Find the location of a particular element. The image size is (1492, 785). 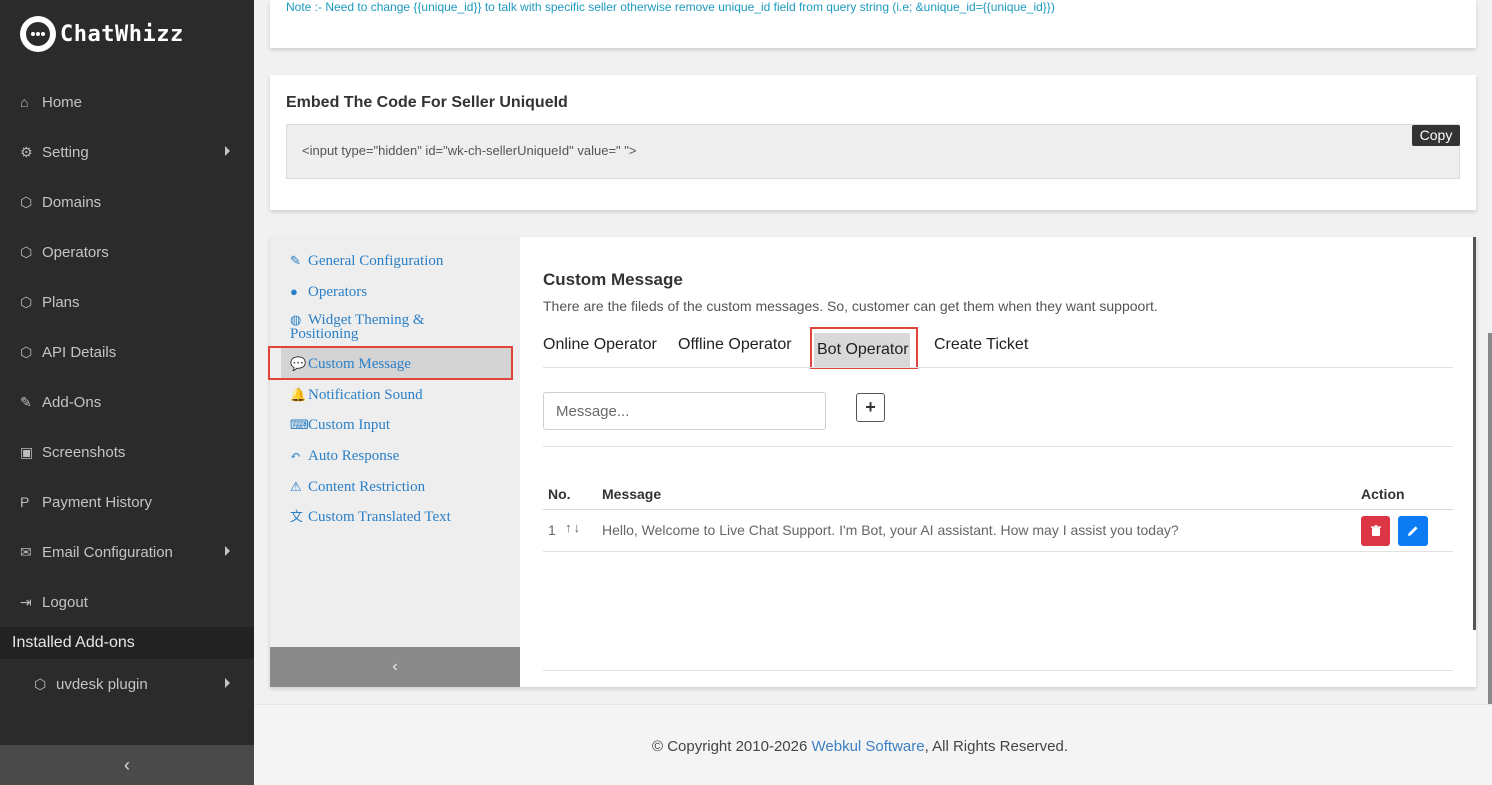

row-divider is located at coordinates (998, 551).